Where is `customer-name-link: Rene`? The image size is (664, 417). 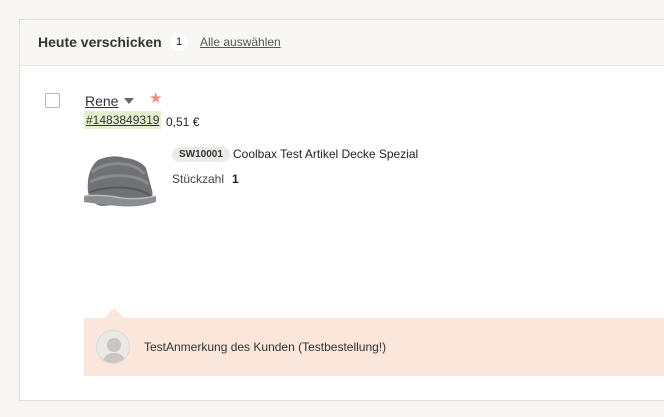 customer-name-link: Rene is located at coordinates (101, 101).